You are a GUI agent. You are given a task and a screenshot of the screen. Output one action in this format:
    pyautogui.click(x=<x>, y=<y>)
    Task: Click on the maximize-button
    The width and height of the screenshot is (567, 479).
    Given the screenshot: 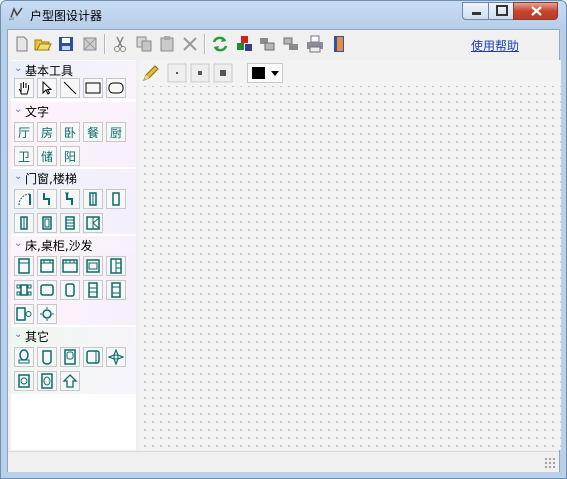 What is the action you would take?
    pyautogui.click(x=501, y=11)
    